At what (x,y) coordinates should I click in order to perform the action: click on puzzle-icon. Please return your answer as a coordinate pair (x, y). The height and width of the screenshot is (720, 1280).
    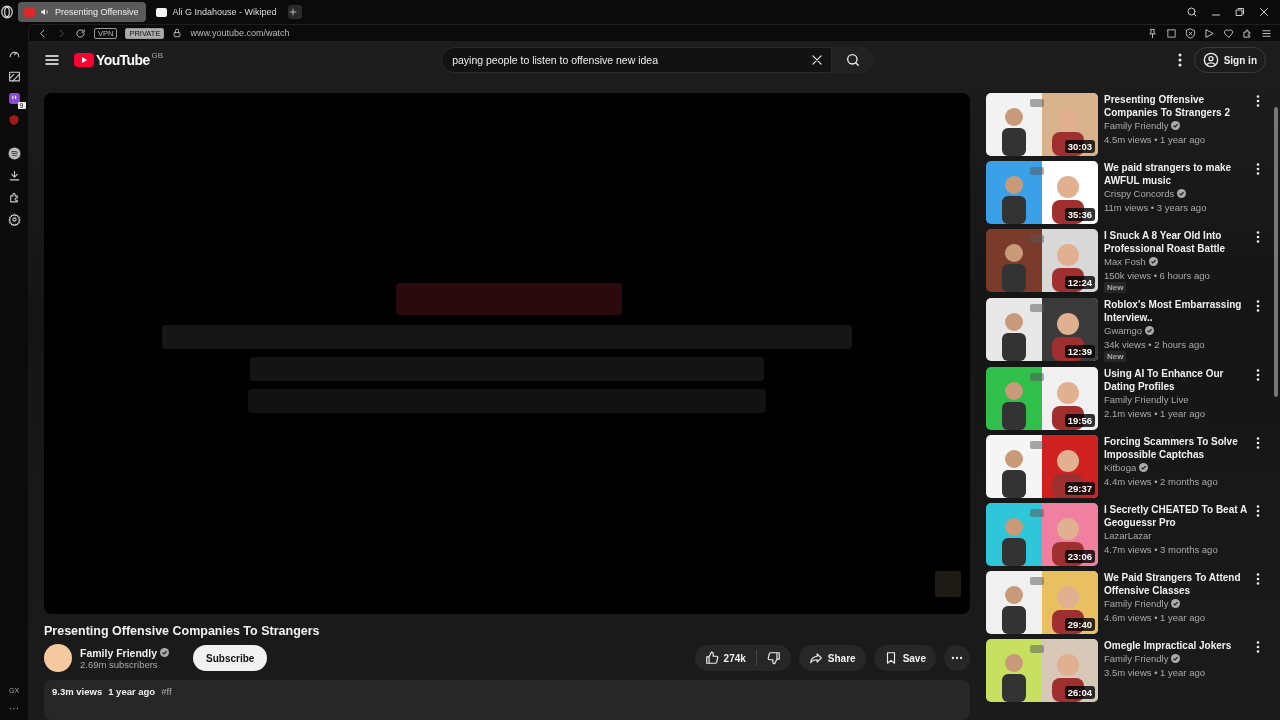
    Looking at the image, I should click on (14, 197).